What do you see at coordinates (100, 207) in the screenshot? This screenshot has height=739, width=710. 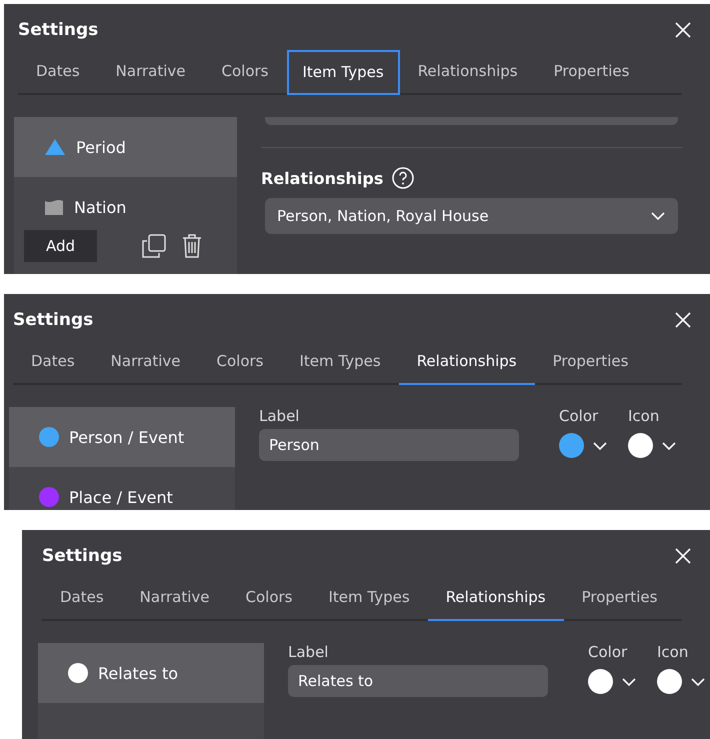 I see `item-label: Nation` at bounding box center [100, 207].